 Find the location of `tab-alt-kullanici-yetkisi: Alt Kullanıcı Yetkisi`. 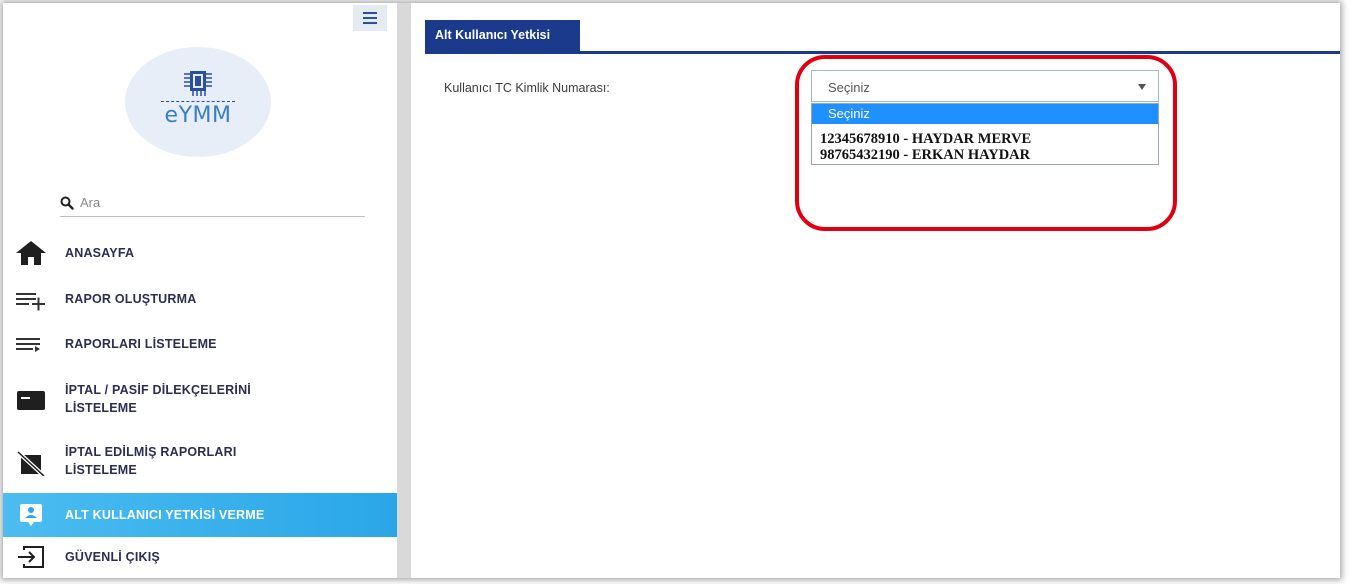

tab-alt-kullanici-yetkisi: Alt Kullanıcı Yetkisi is located at coordinates (503, 35).